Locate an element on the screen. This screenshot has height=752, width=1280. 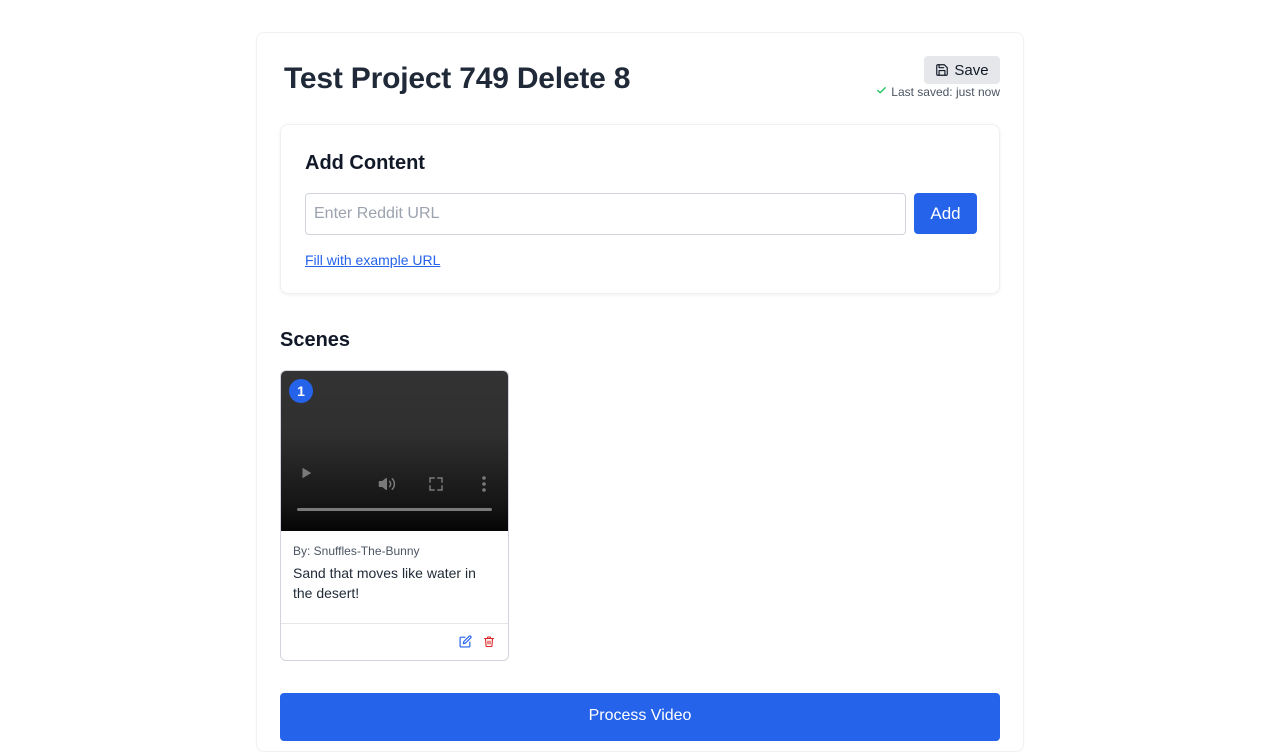
play-icon is located at coordinates (306, 473).